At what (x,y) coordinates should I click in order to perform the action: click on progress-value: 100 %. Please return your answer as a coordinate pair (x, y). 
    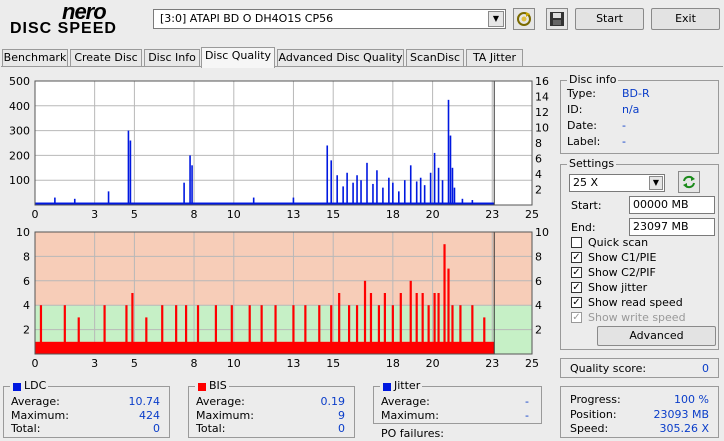
    Looking at the image, I should click on (691, 399).